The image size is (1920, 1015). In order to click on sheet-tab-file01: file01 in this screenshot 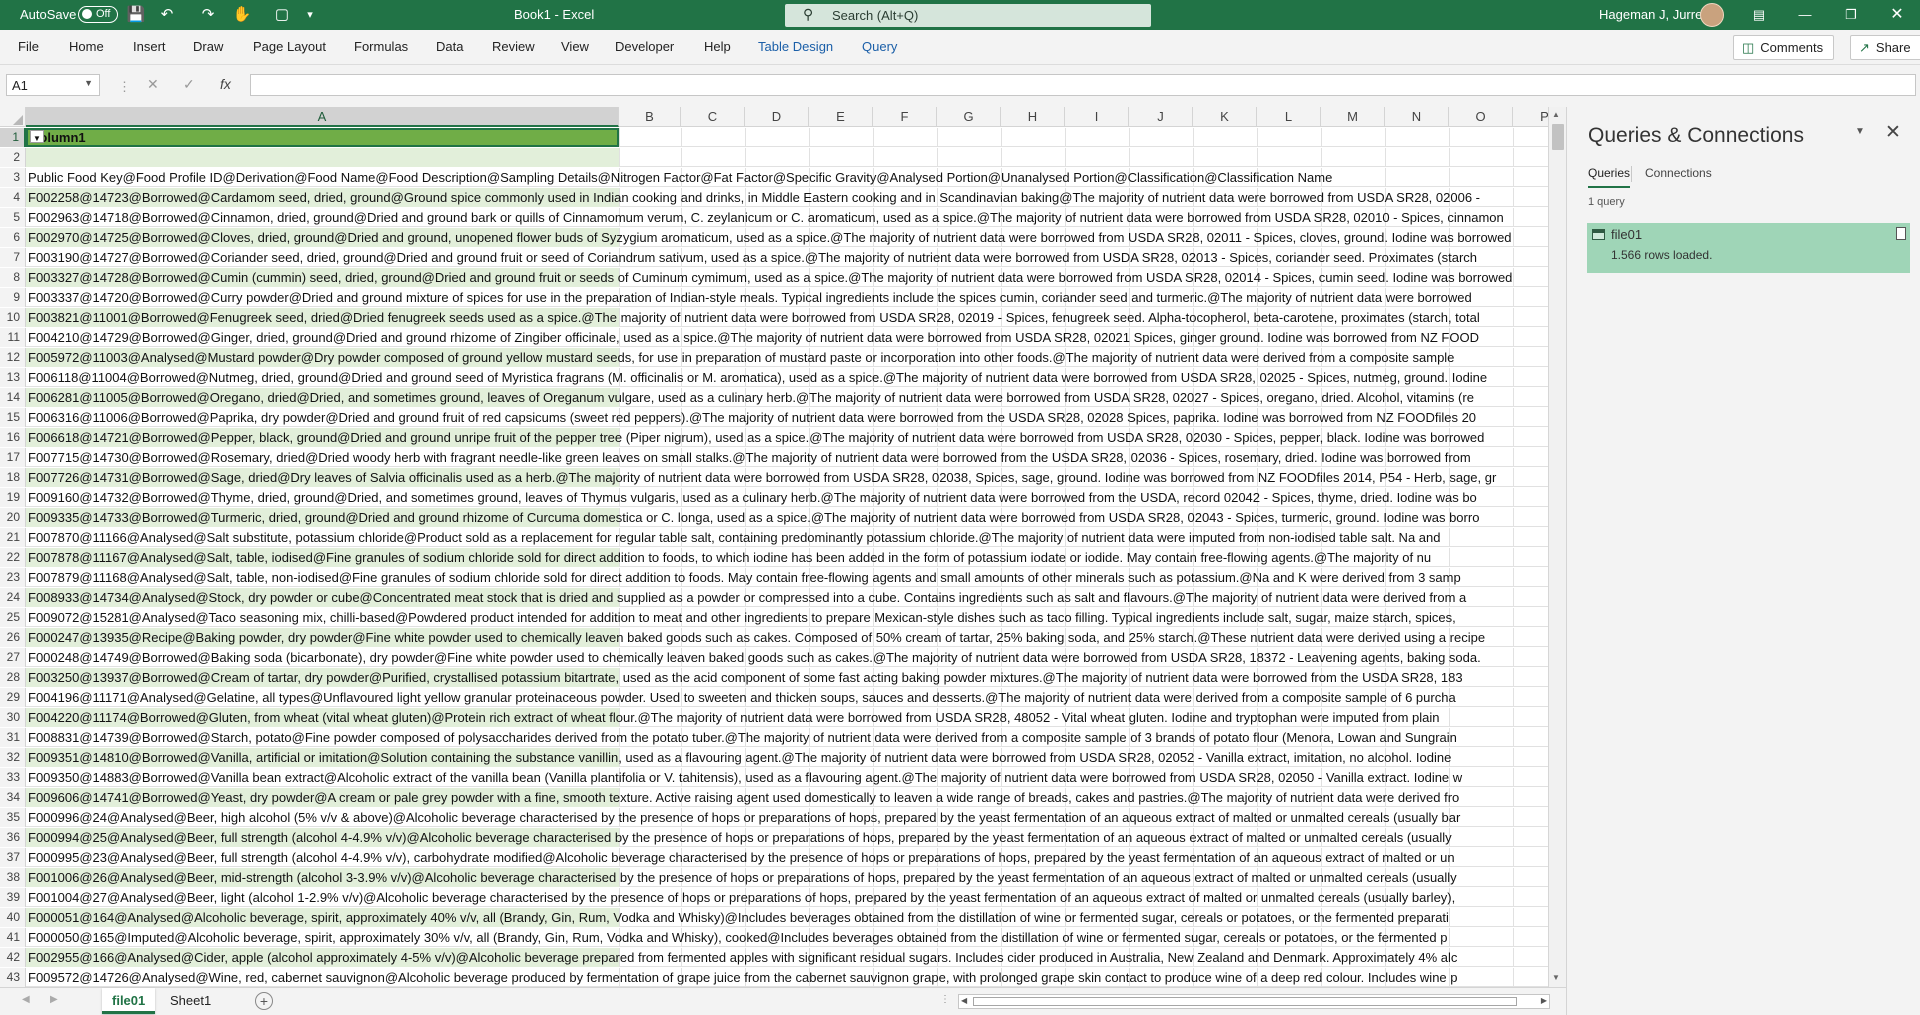, I will do `click(129, 1001)`.